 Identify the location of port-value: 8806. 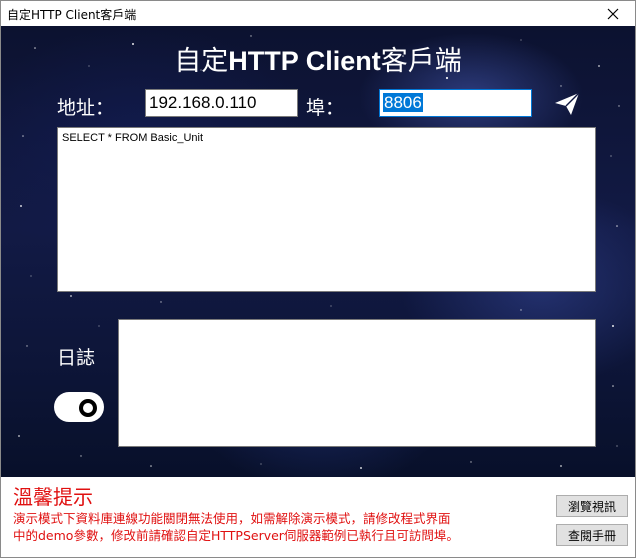
(403, 102).